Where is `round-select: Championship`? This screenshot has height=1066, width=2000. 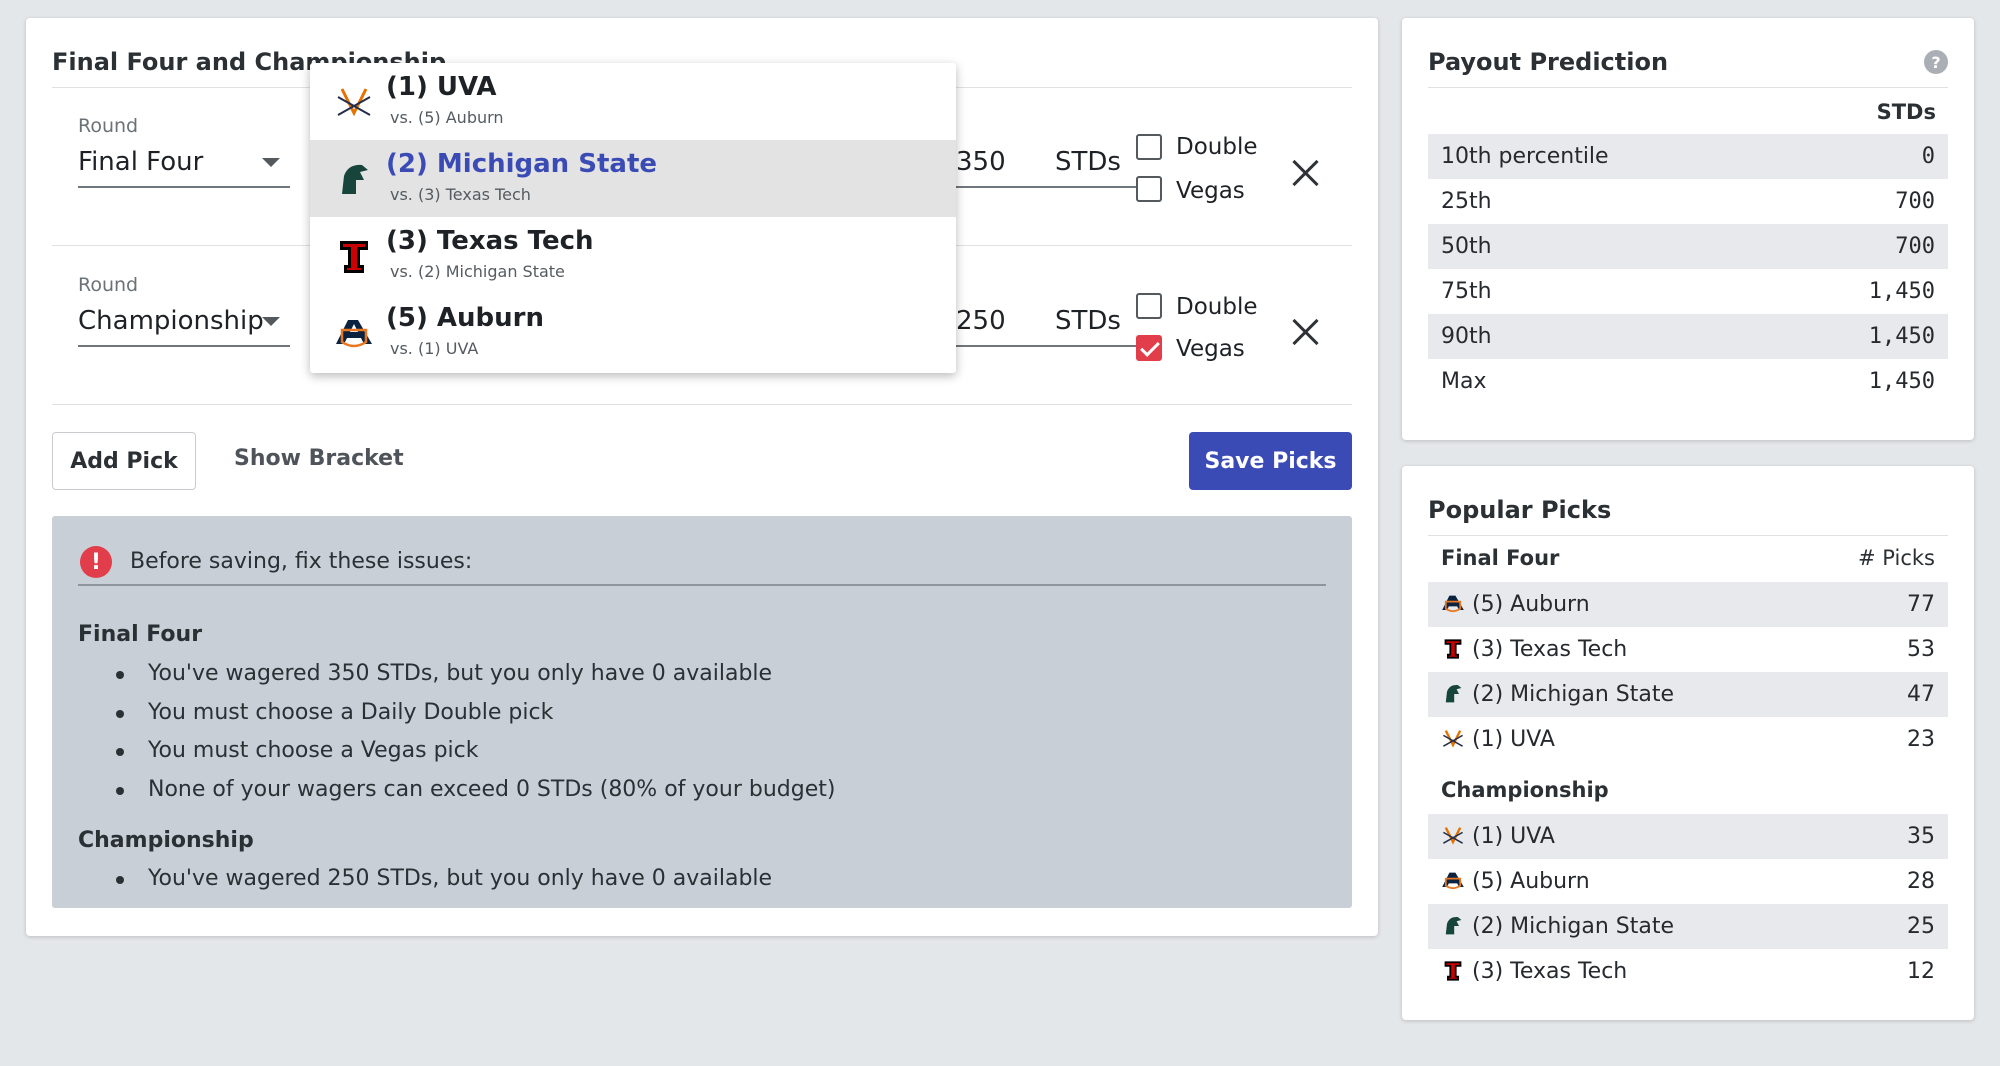
round-select: Championship is located at coordinates (184, 323).